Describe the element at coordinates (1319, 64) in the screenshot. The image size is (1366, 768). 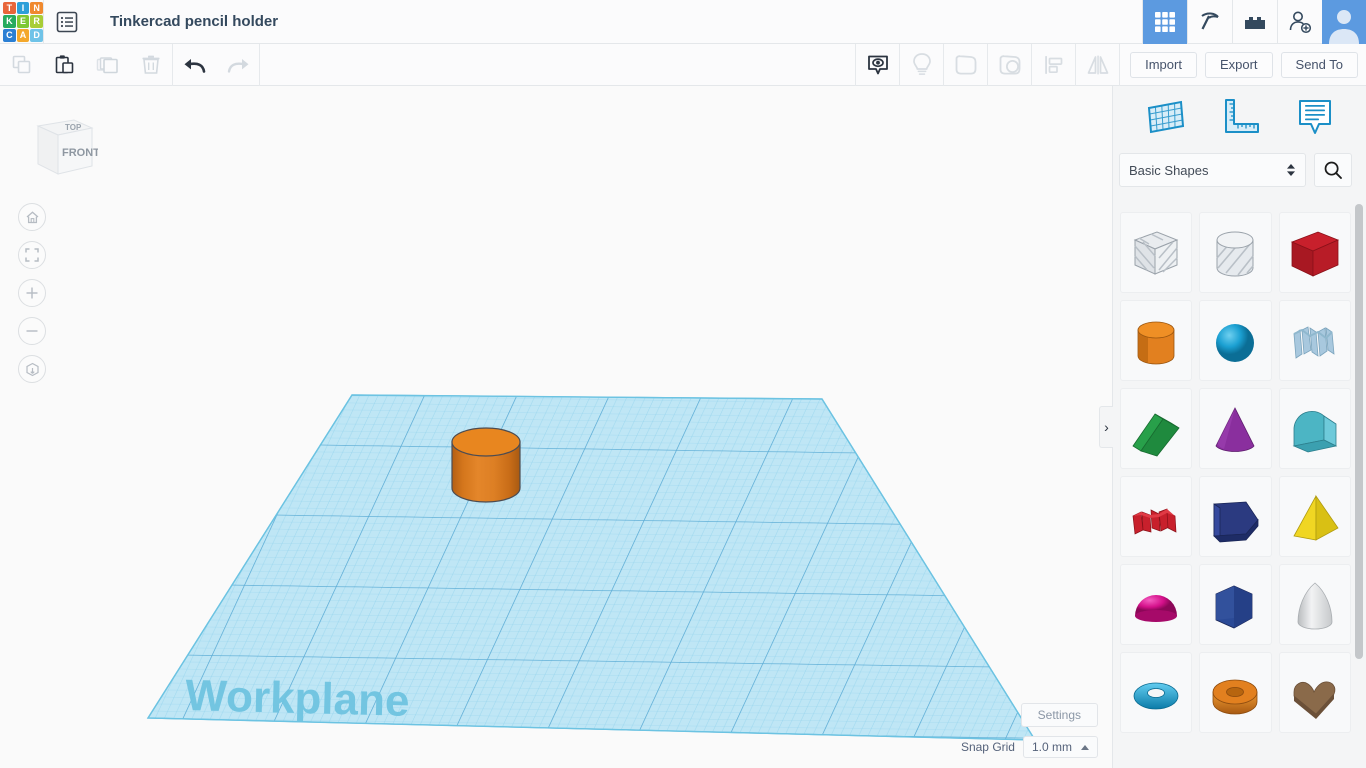
I see `send-to-button: Send To` at that location.